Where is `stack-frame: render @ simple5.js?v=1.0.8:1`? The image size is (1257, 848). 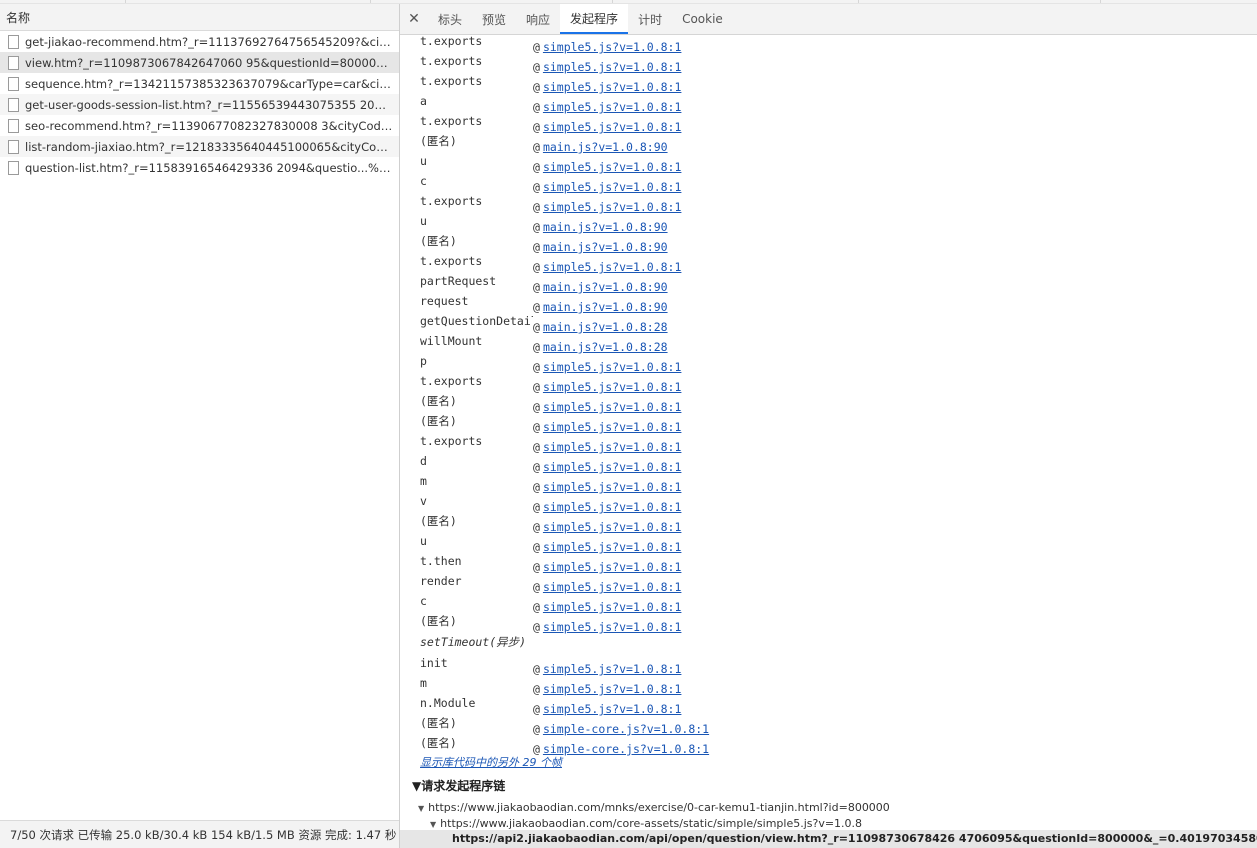 stack-frame: render @ simple5.js?v=1.0.8:1 is located at coordinates (550, 582).